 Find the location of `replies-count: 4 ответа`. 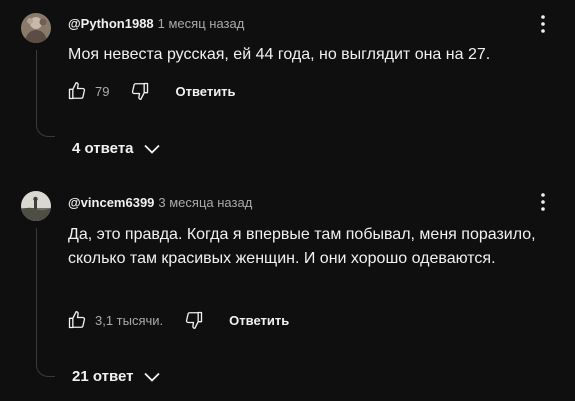

replies-count: 4 ответа is located at coordinates (103, 148).